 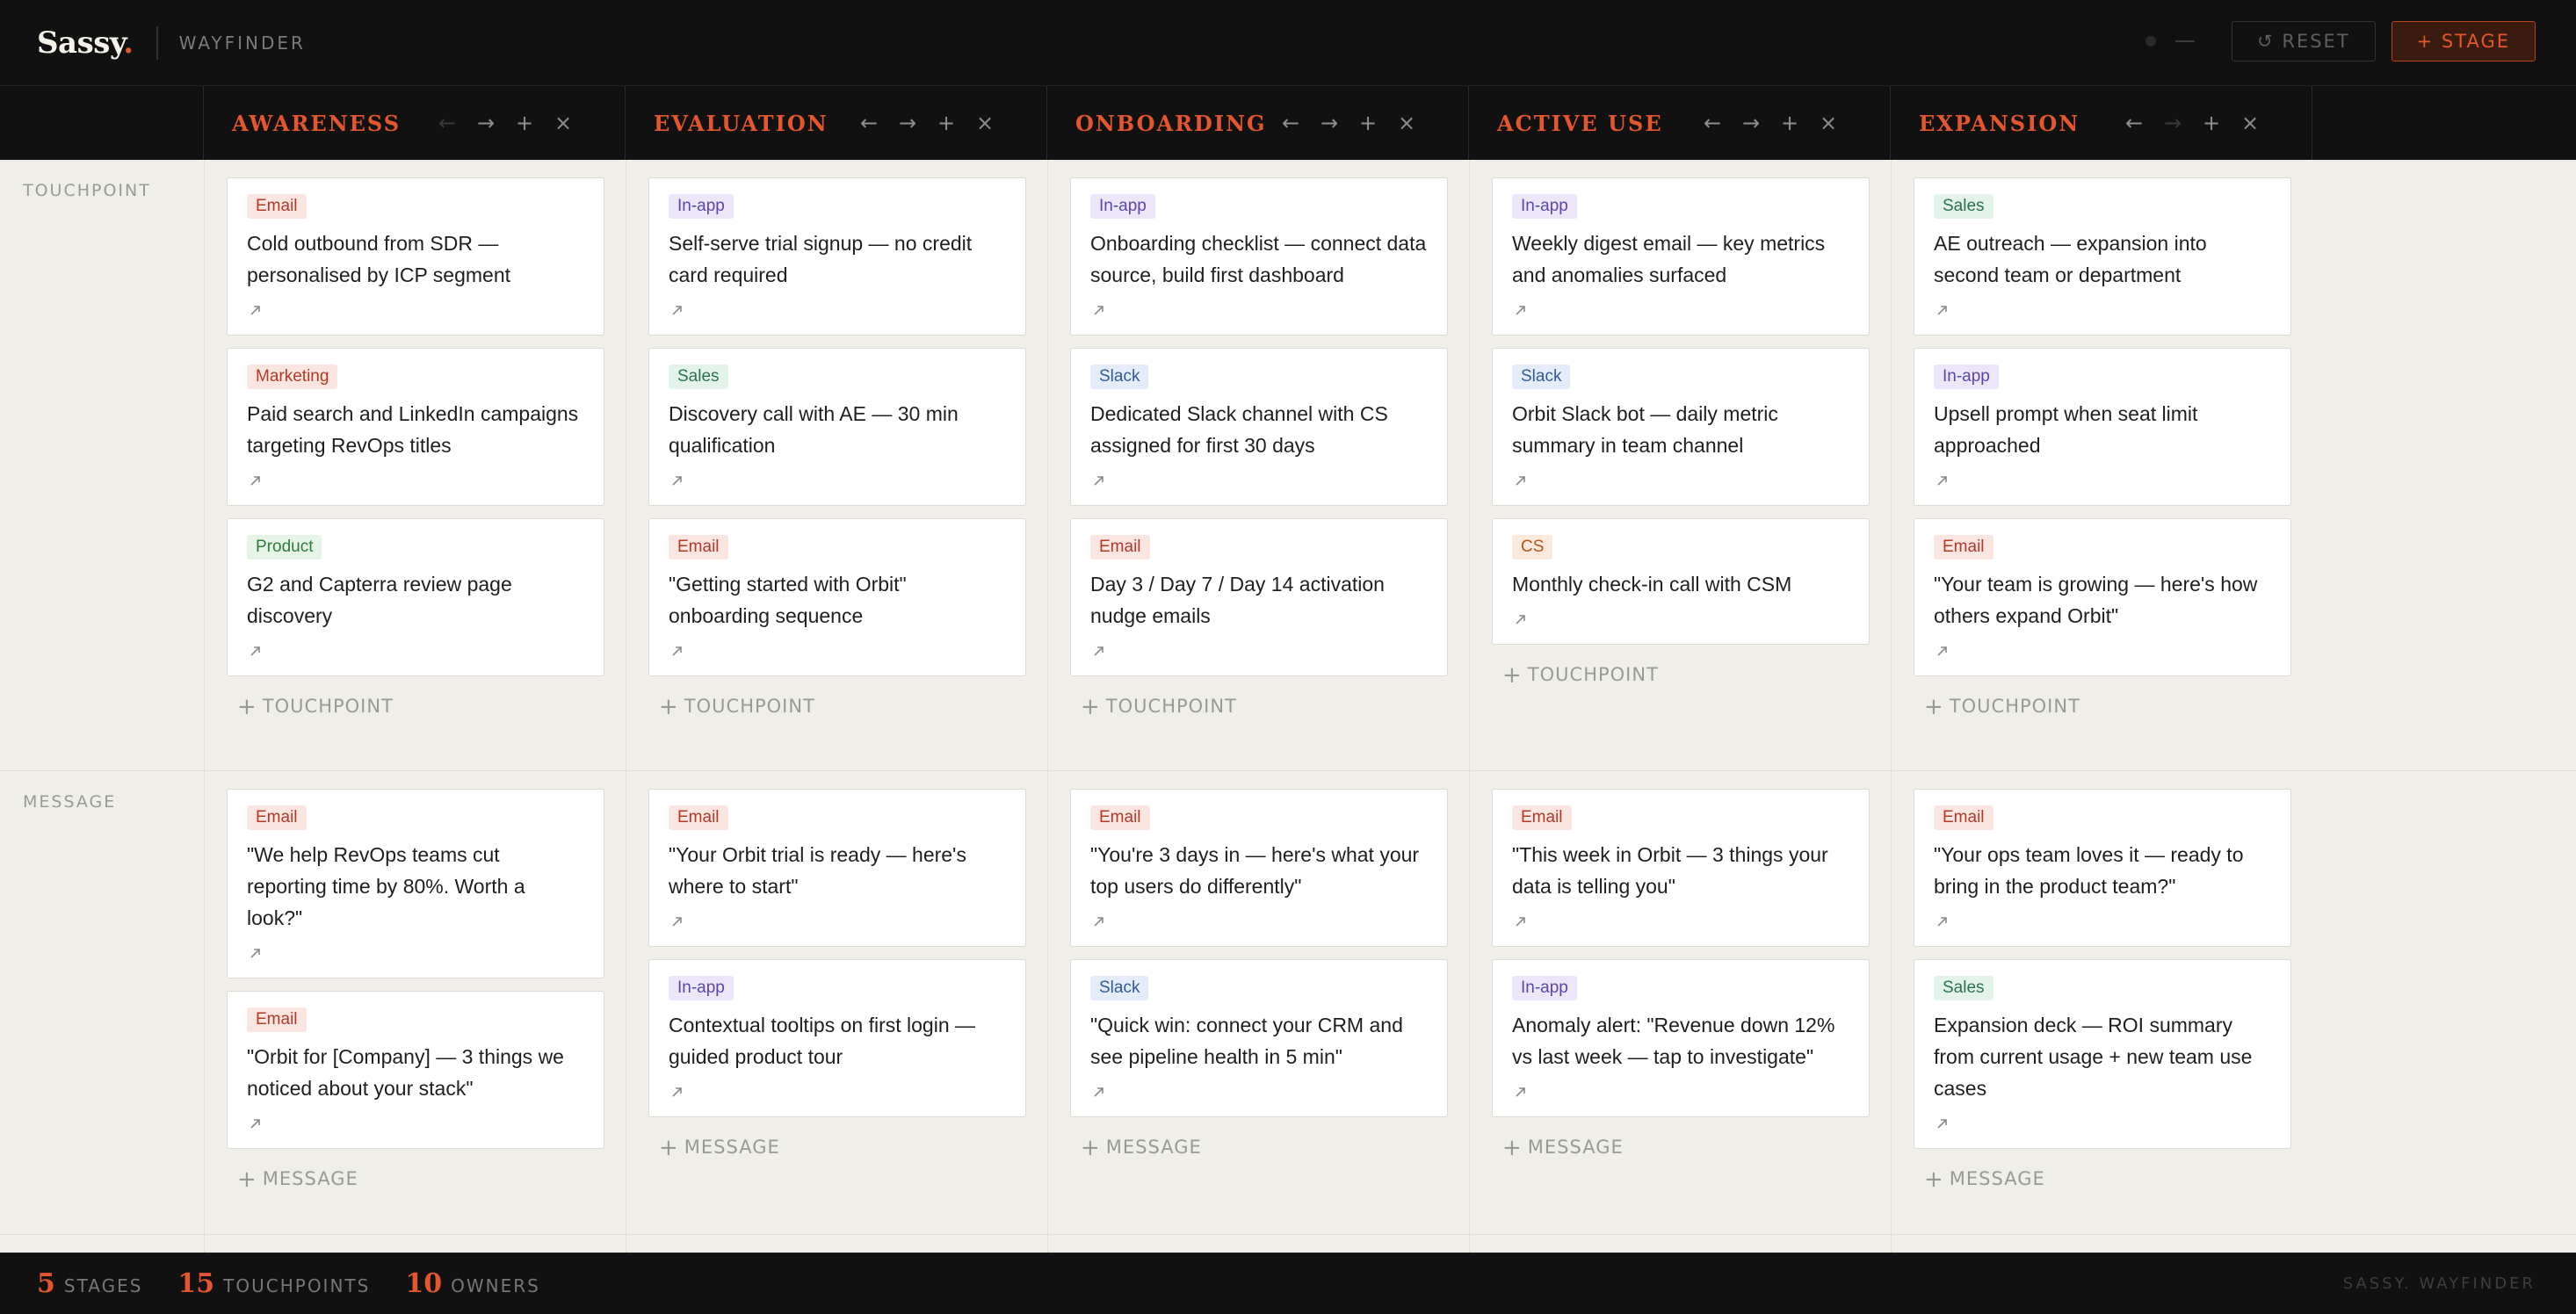 What do you see at coordinates (284, 547) in the screenshot?
I see `owner-tag: Product` at bounding box center [284, 547].